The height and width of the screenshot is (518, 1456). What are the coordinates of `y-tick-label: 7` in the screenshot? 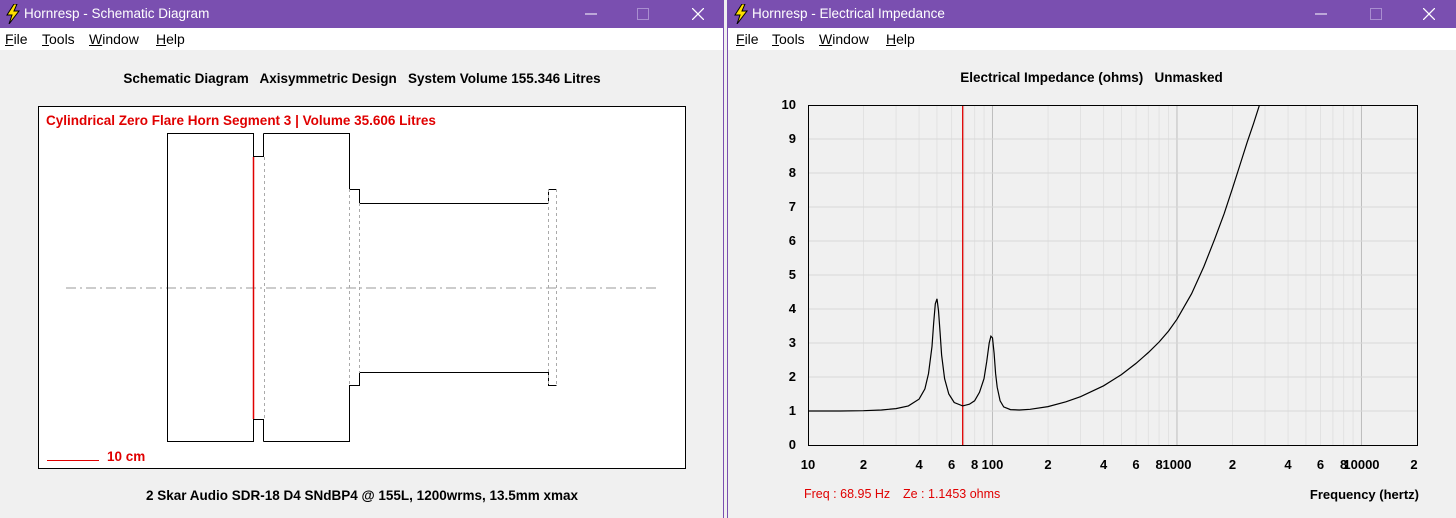 It's located at (792, 206).